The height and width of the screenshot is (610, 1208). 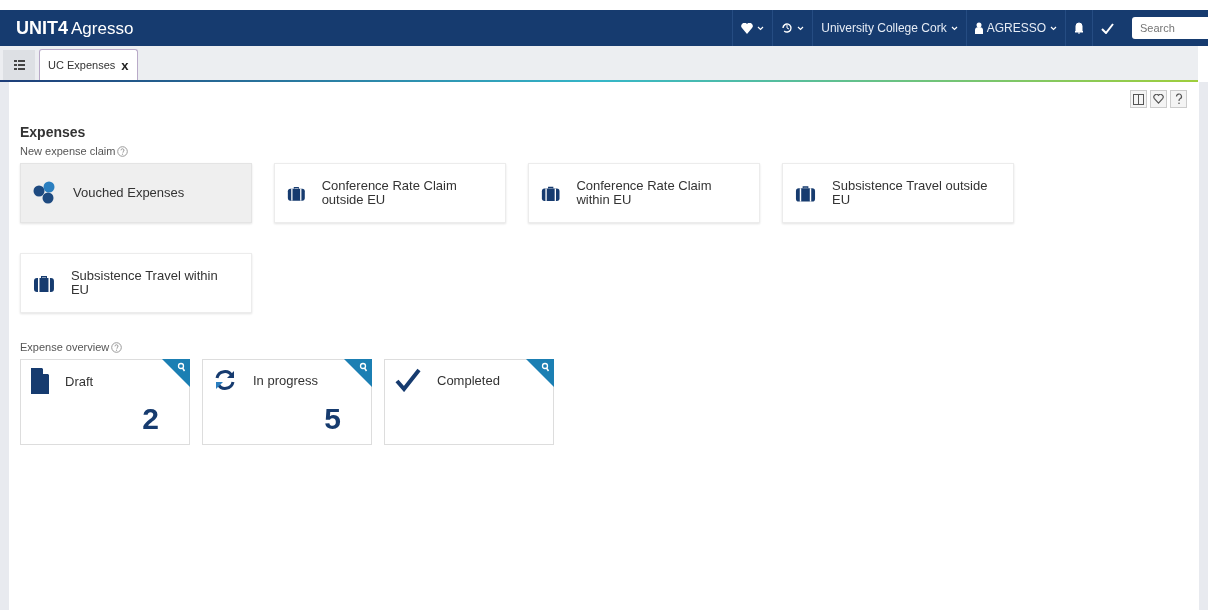 What do you see at coordinates (150, 419) in the screenshot?
I see `count: 2` at bounding box center [150, 419].